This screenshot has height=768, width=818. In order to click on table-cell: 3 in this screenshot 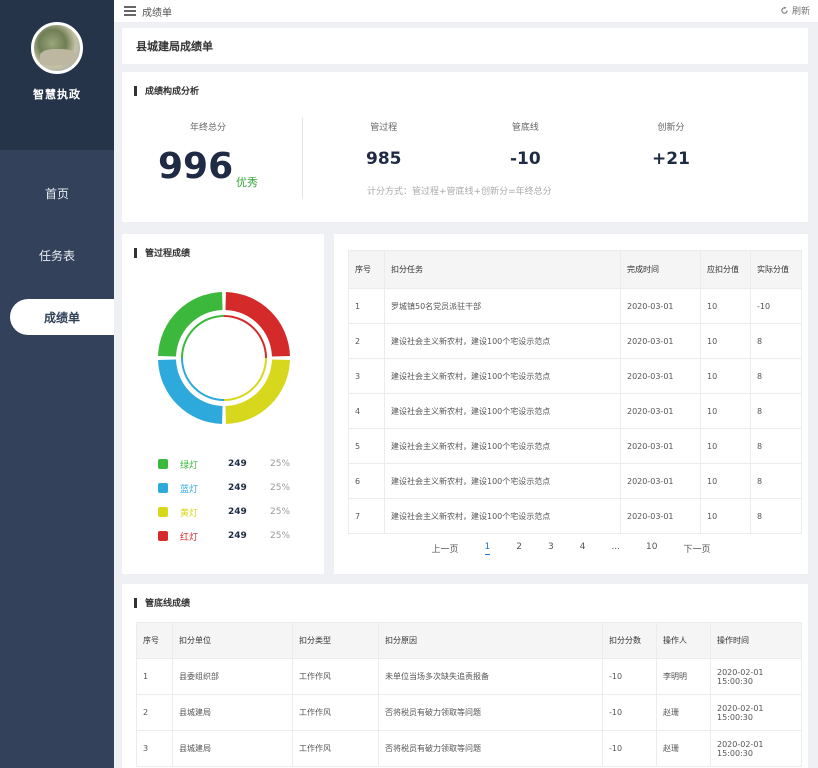, I will do `click(366, 376)`.